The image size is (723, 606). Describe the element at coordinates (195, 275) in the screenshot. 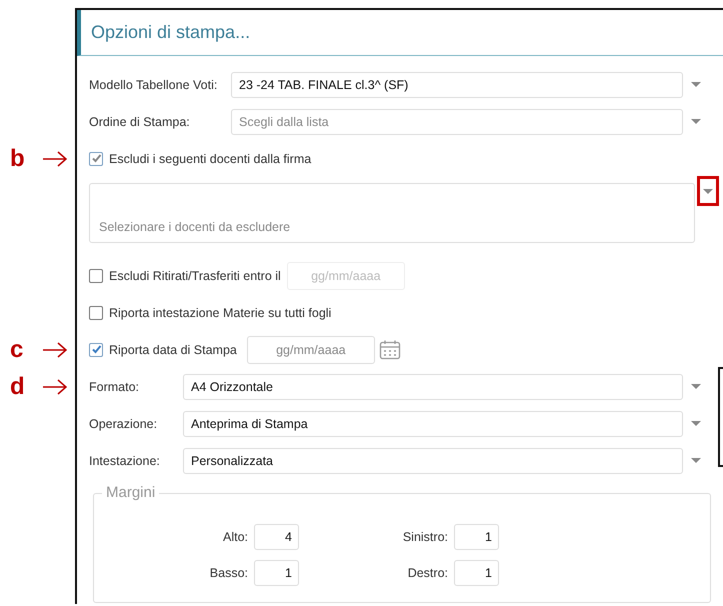

I see `checkbox-label: Escludi Ritirati/Trasferiti entro il` at that location.